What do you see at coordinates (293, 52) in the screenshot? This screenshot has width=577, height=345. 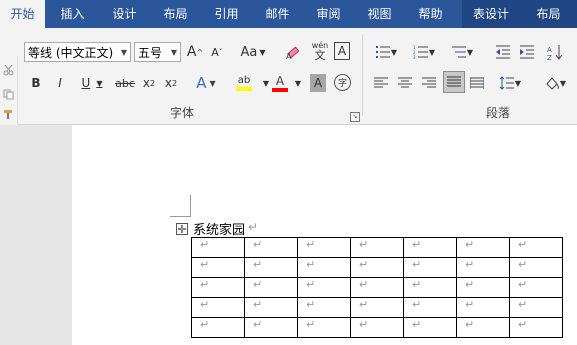 I see `clear-formatting-icon: A` at bounding box center [293, 52].